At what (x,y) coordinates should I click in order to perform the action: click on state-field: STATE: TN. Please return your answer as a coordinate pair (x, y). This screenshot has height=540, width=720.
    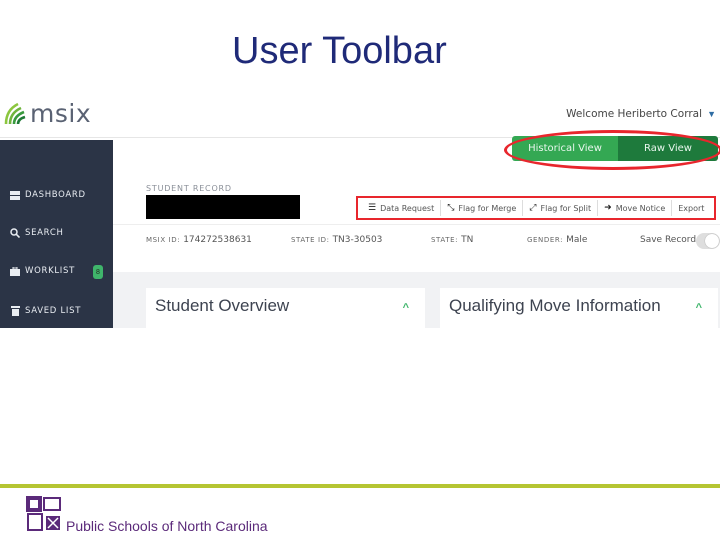
    Looking at the image, I should click on (452, 240).